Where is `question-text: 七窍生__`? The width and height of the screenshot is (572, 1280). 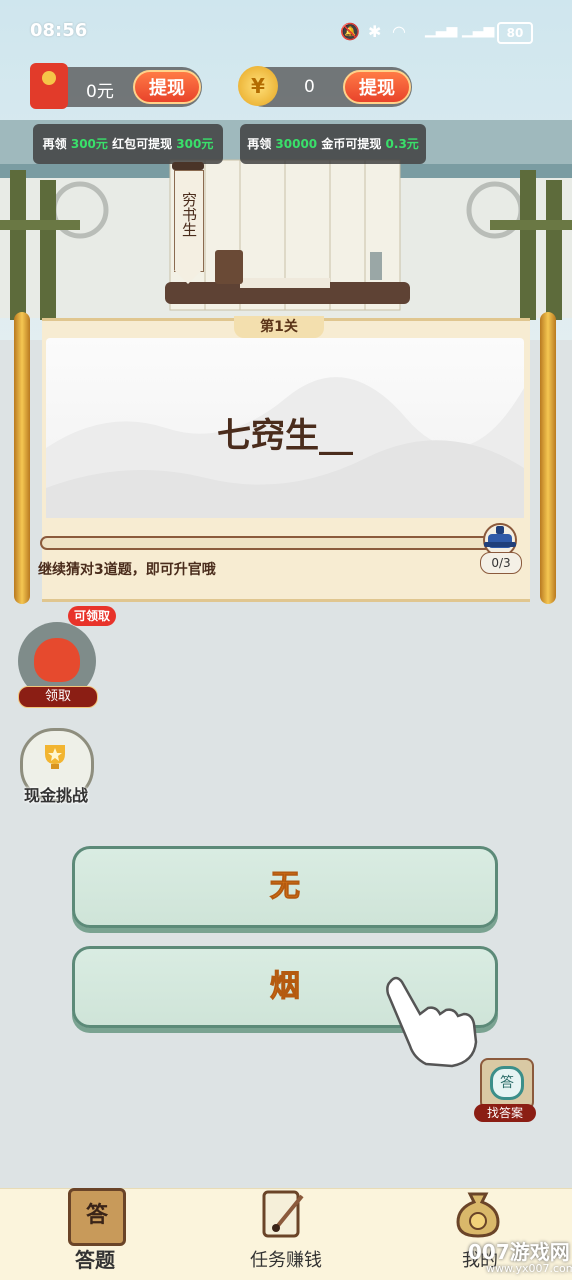 question-text: 七窍生__ is located at coordinates (285, 436).